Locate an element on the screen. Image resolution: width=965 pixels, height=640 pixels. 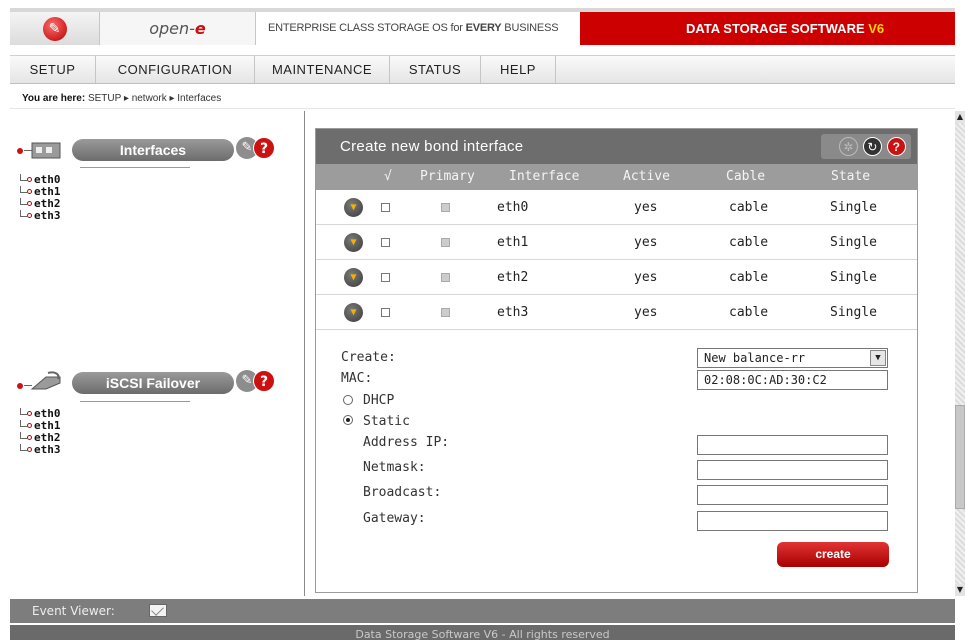
iscsi-panel-title: iSCSI Failover is located at coordinates (153, 383).